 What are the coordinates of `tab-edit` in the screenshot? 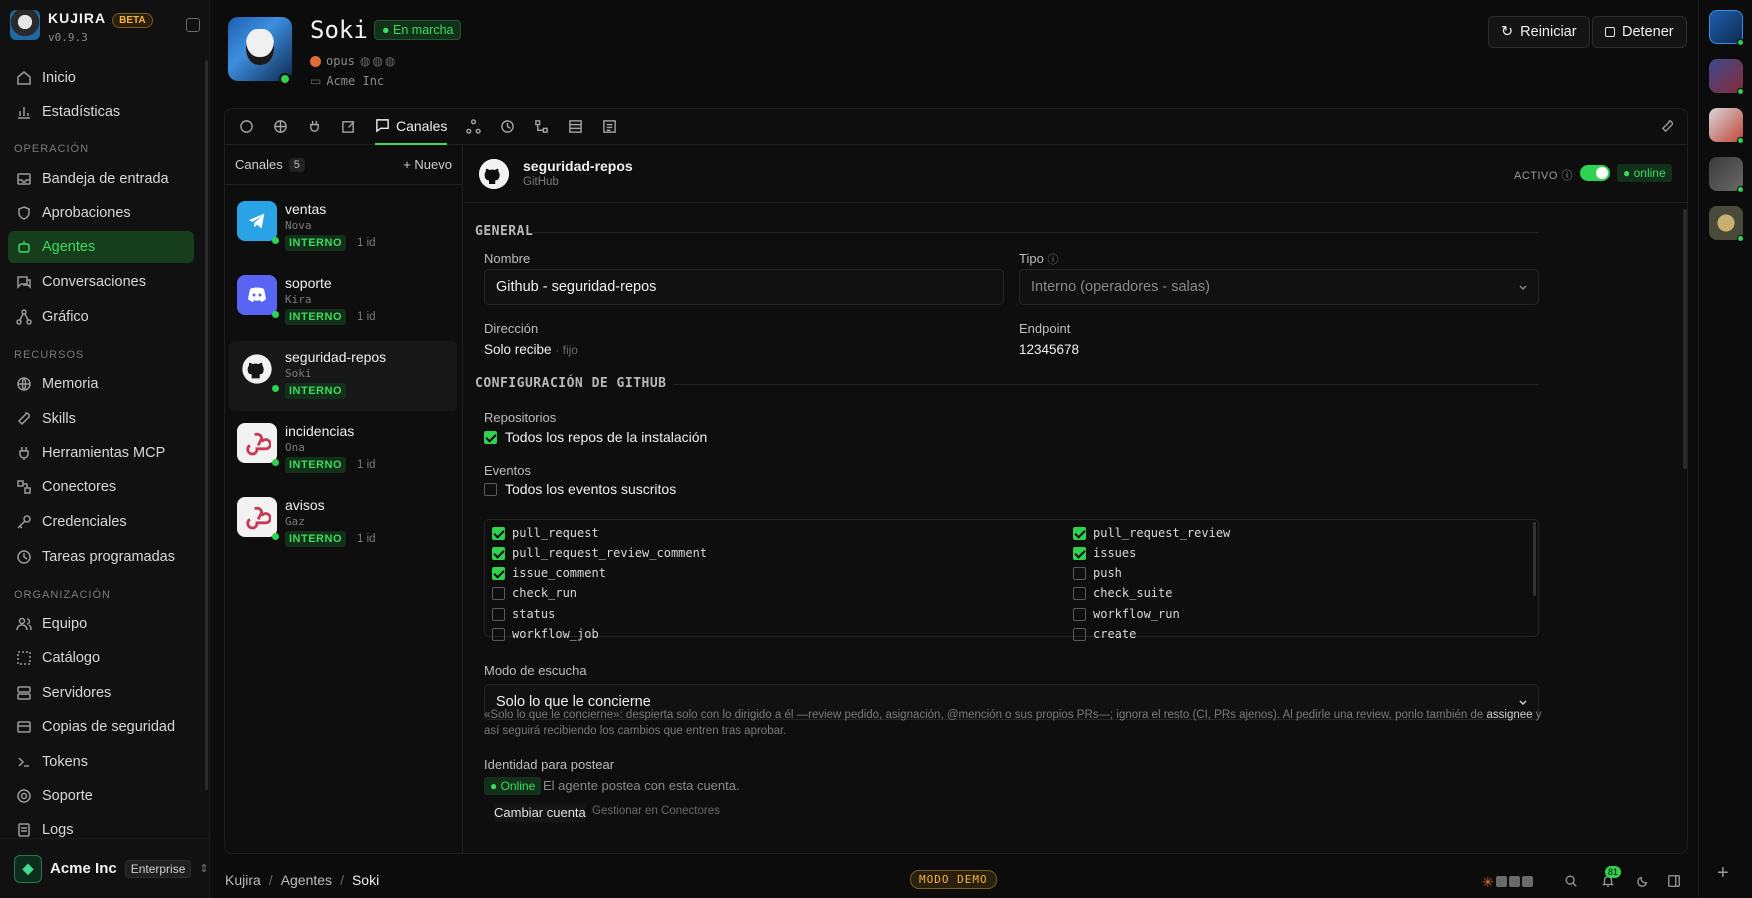 It's located at (348, 127).